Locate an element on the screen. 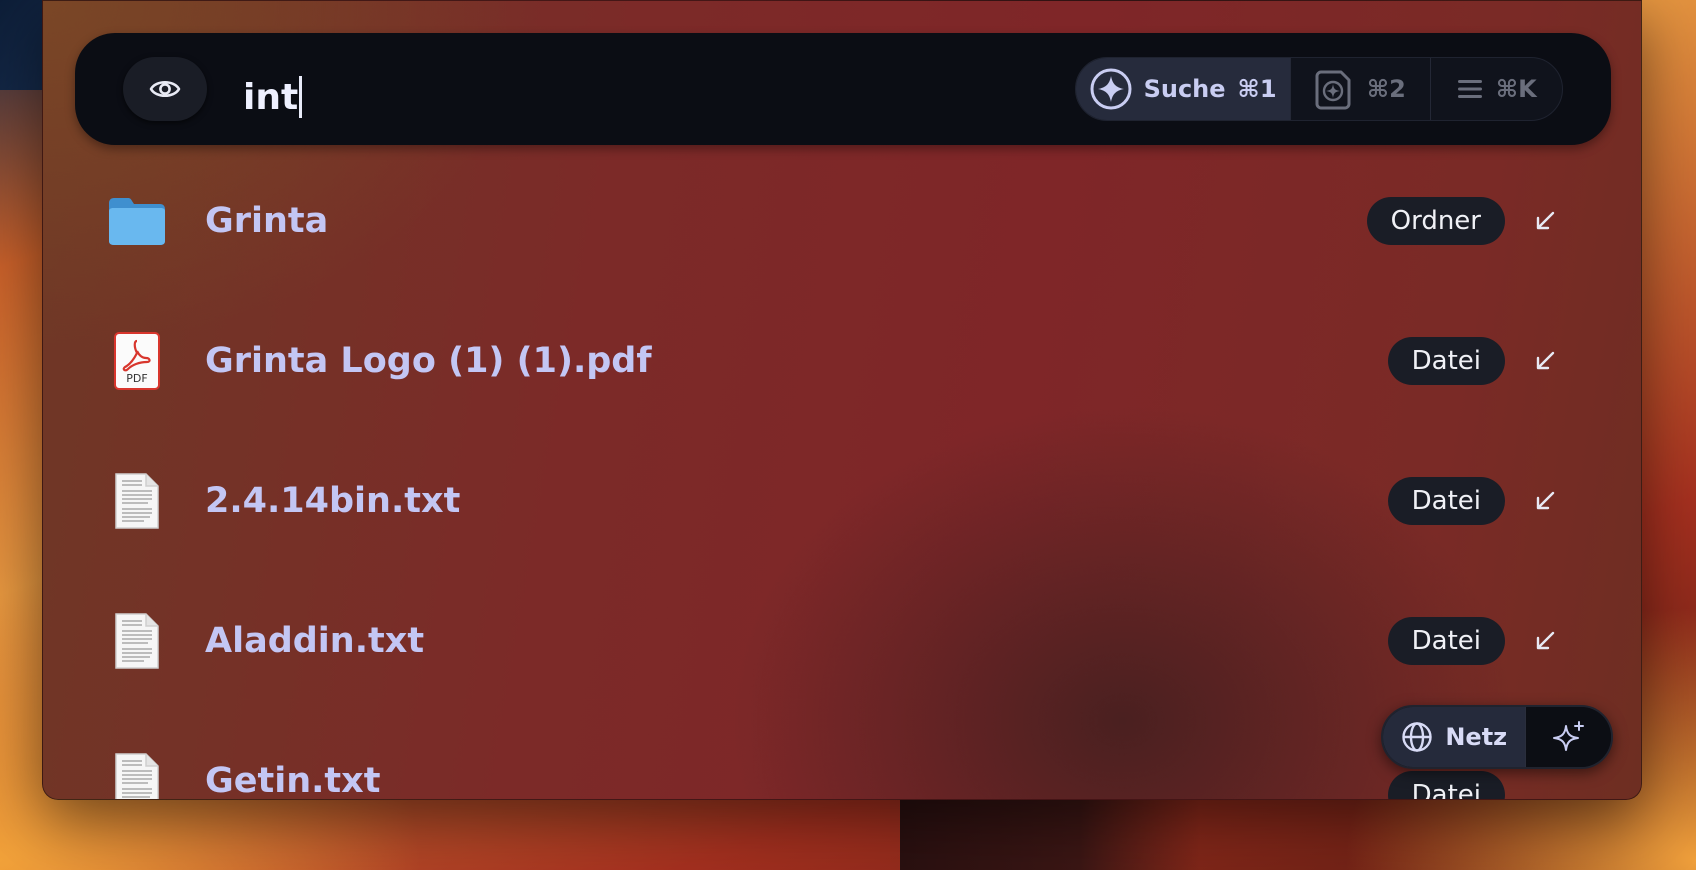 The height and width of the screenshot is (870, 1696). web-search-button: Netz is located at coordinates (1455, 737).